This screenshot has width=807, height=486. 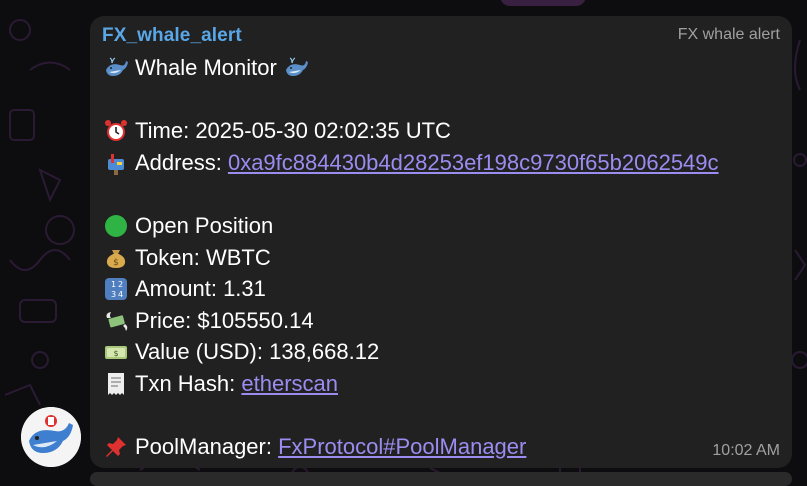 What do you see at coordinates (324, 352) in the screenshot?
I see `value-value: 138,668.12` at bounding box center [324, 352].